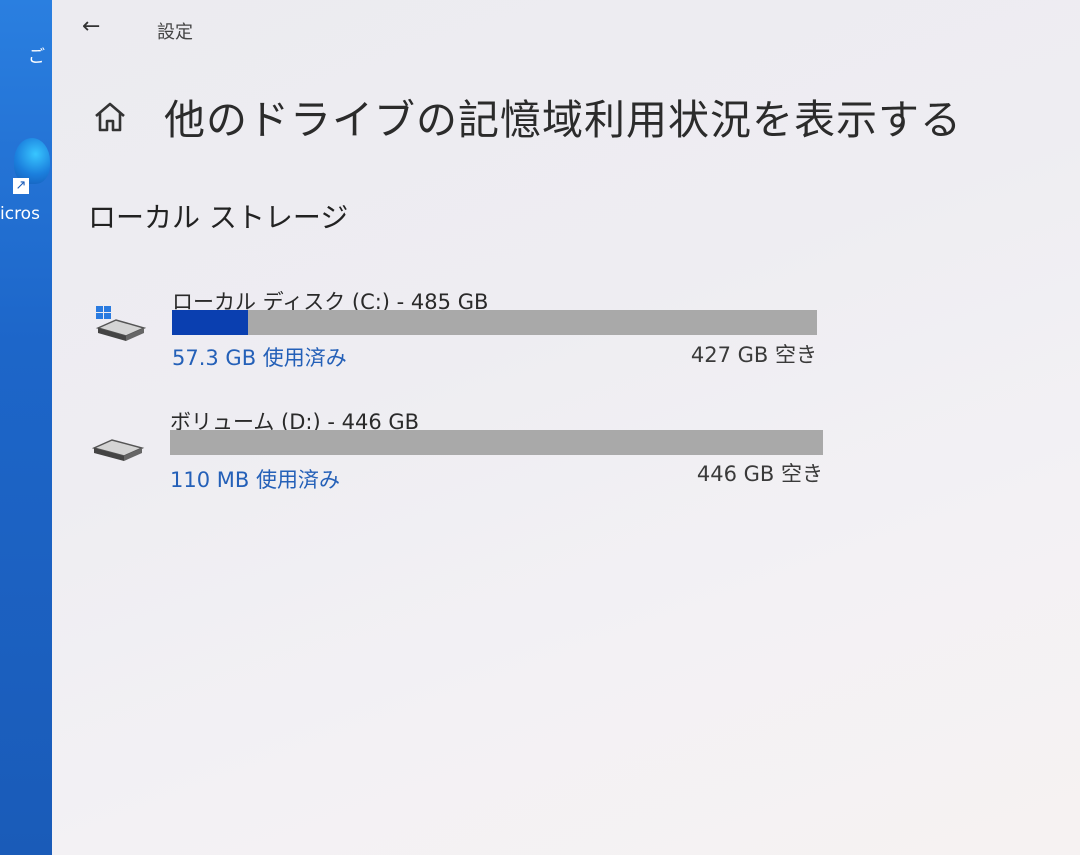  Describe the element at coordinates (210, 322) in the screenshot. I see `usage-bar-fill` at that location.